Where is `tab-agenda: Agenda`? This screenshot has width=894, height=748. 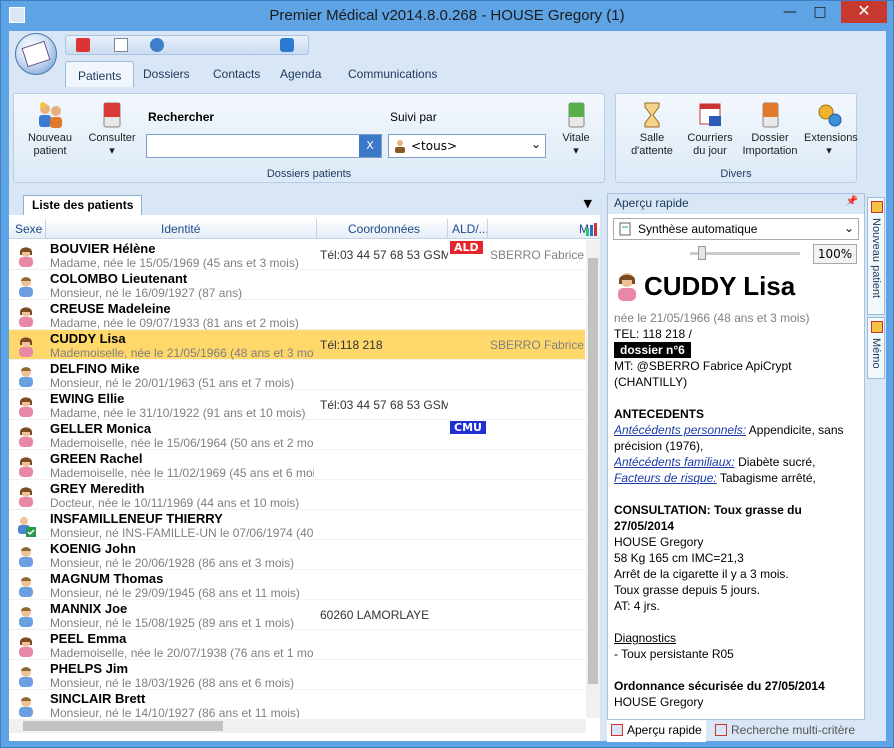
tab-agenda: Agenda is located at coordinates (300, 74).